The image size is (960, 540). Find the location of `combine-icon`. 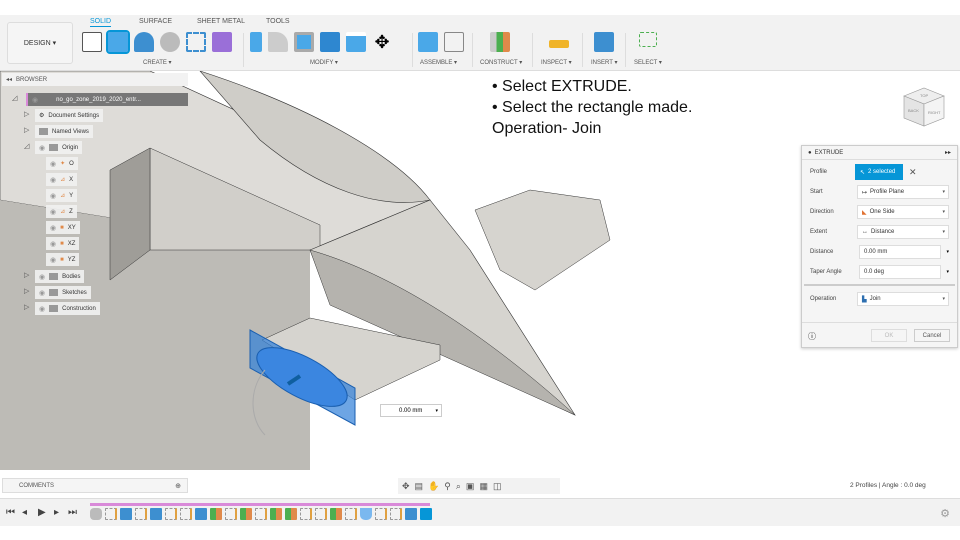

combine-icon is located at coordinates (330, 42).